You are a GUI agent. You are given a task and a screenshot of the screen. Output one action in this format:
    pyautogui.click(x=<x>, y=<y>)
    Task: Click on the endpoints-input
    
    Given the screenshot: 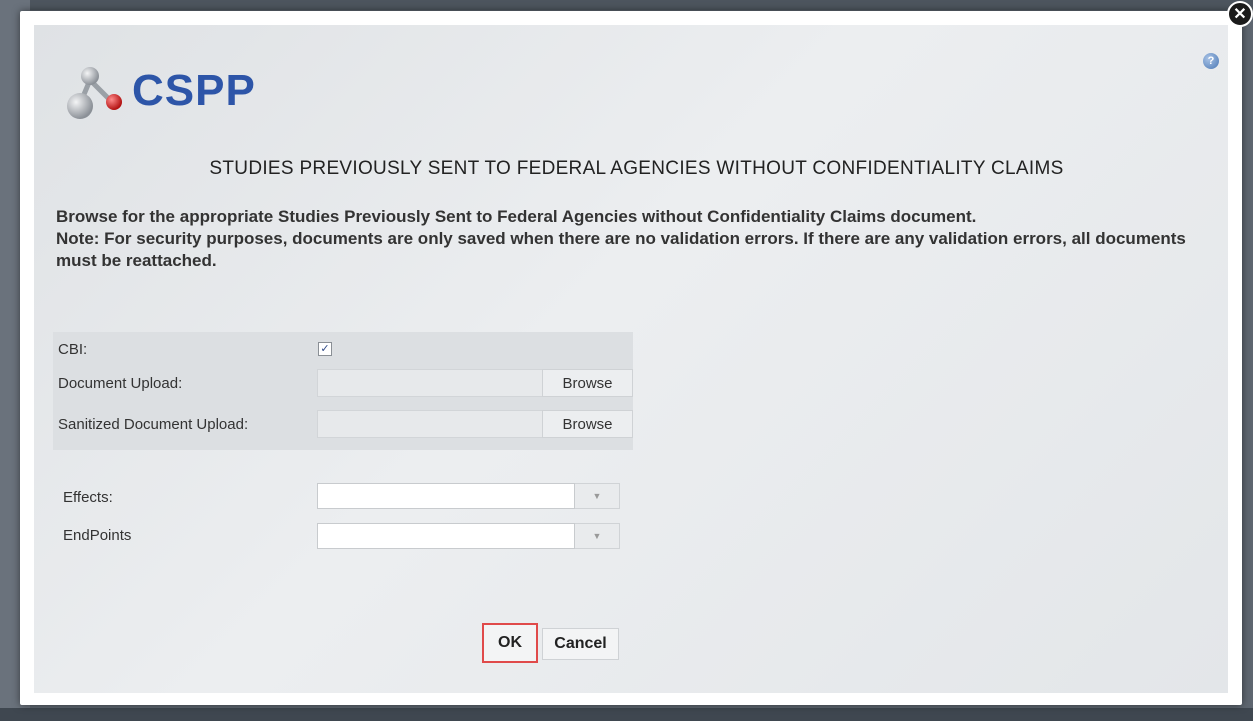 What is the action you would take?
    pyautogui.click(x=446, y=536)
    